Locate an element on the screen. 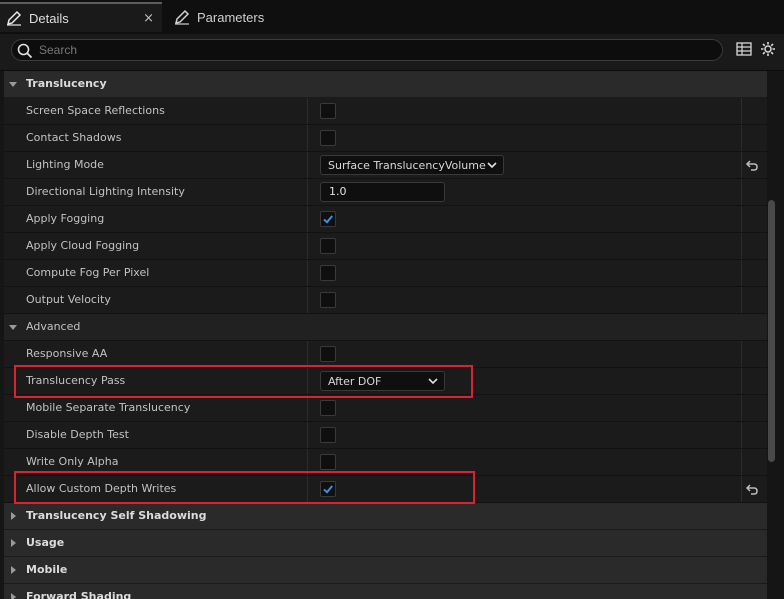 The height and width of the screenshot is (599, 784). close-icon: × is located at coordinates (148, 18).